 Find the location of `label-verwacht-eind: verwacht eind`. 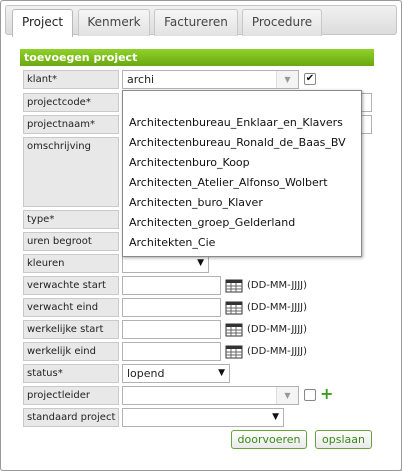

label-verwacht-eind: verwacht eind is located at coordinates (71, 307).